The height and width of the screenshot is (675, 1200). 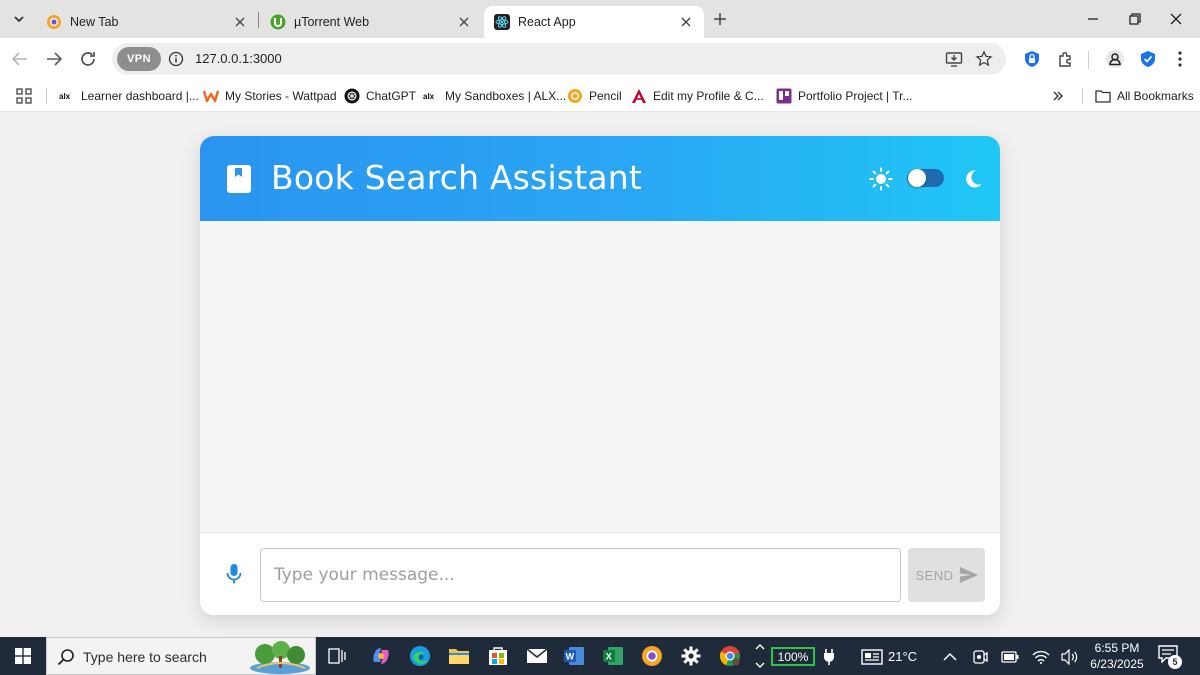 What do you see at coordinates (652, 656) in the screenshot?
I see `chrome-canary-icon` at bounding box center [652, 656].